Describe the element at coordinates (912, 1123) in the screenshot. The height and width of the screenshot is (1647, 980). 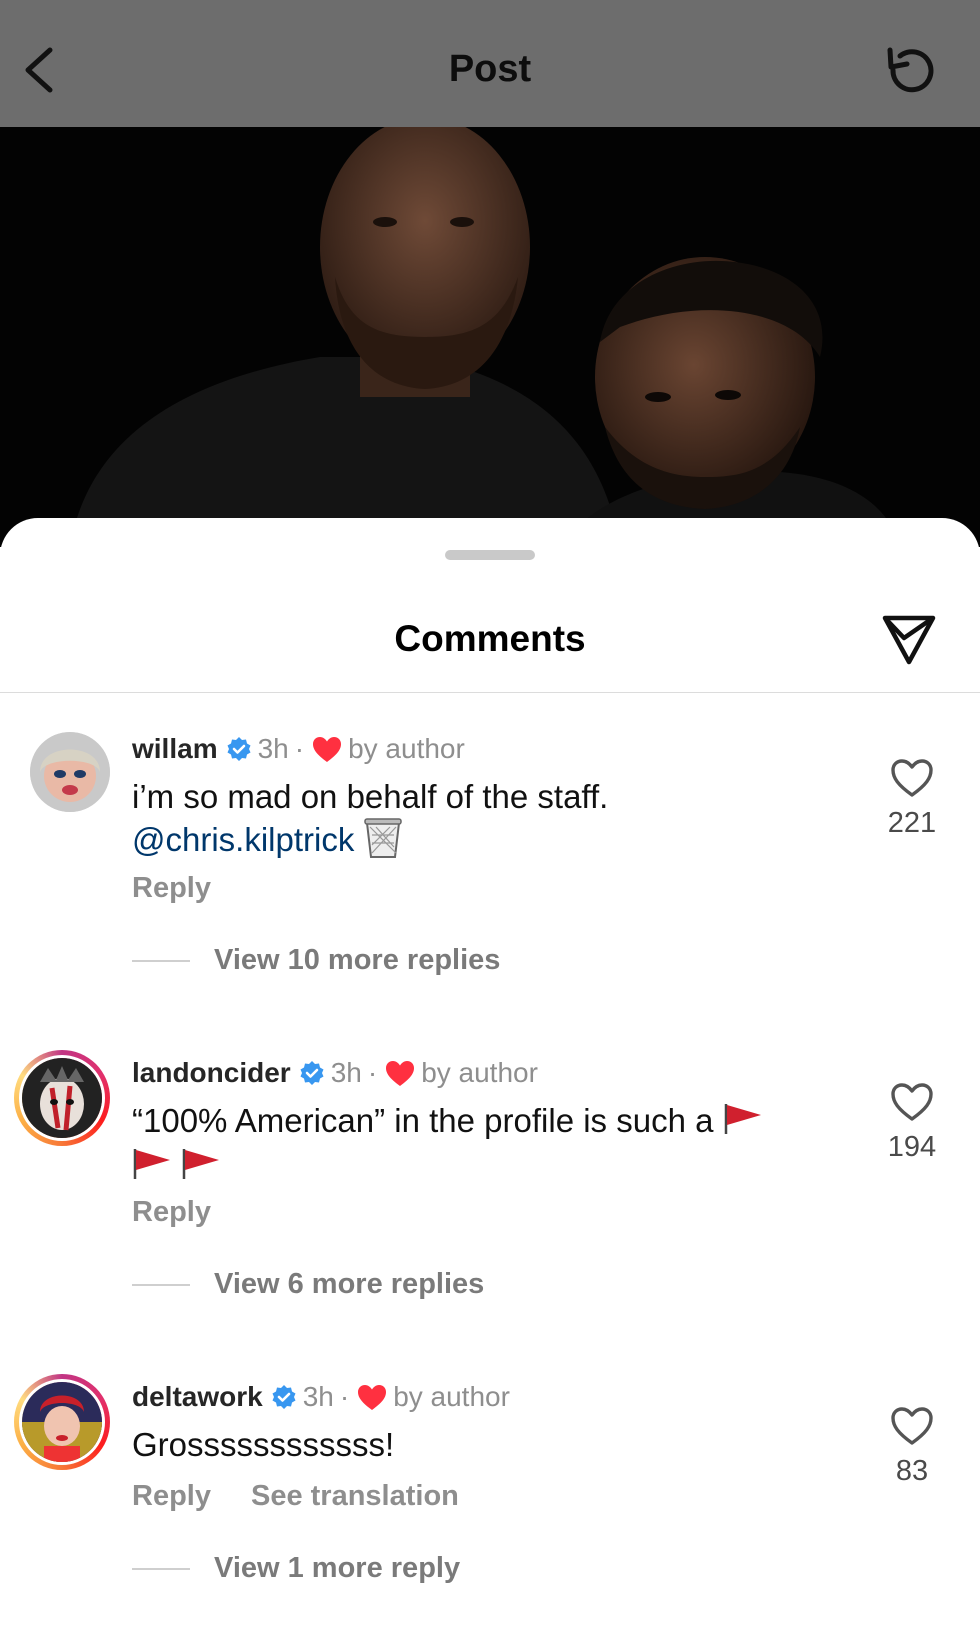
I see `like-area: 194` at that location.